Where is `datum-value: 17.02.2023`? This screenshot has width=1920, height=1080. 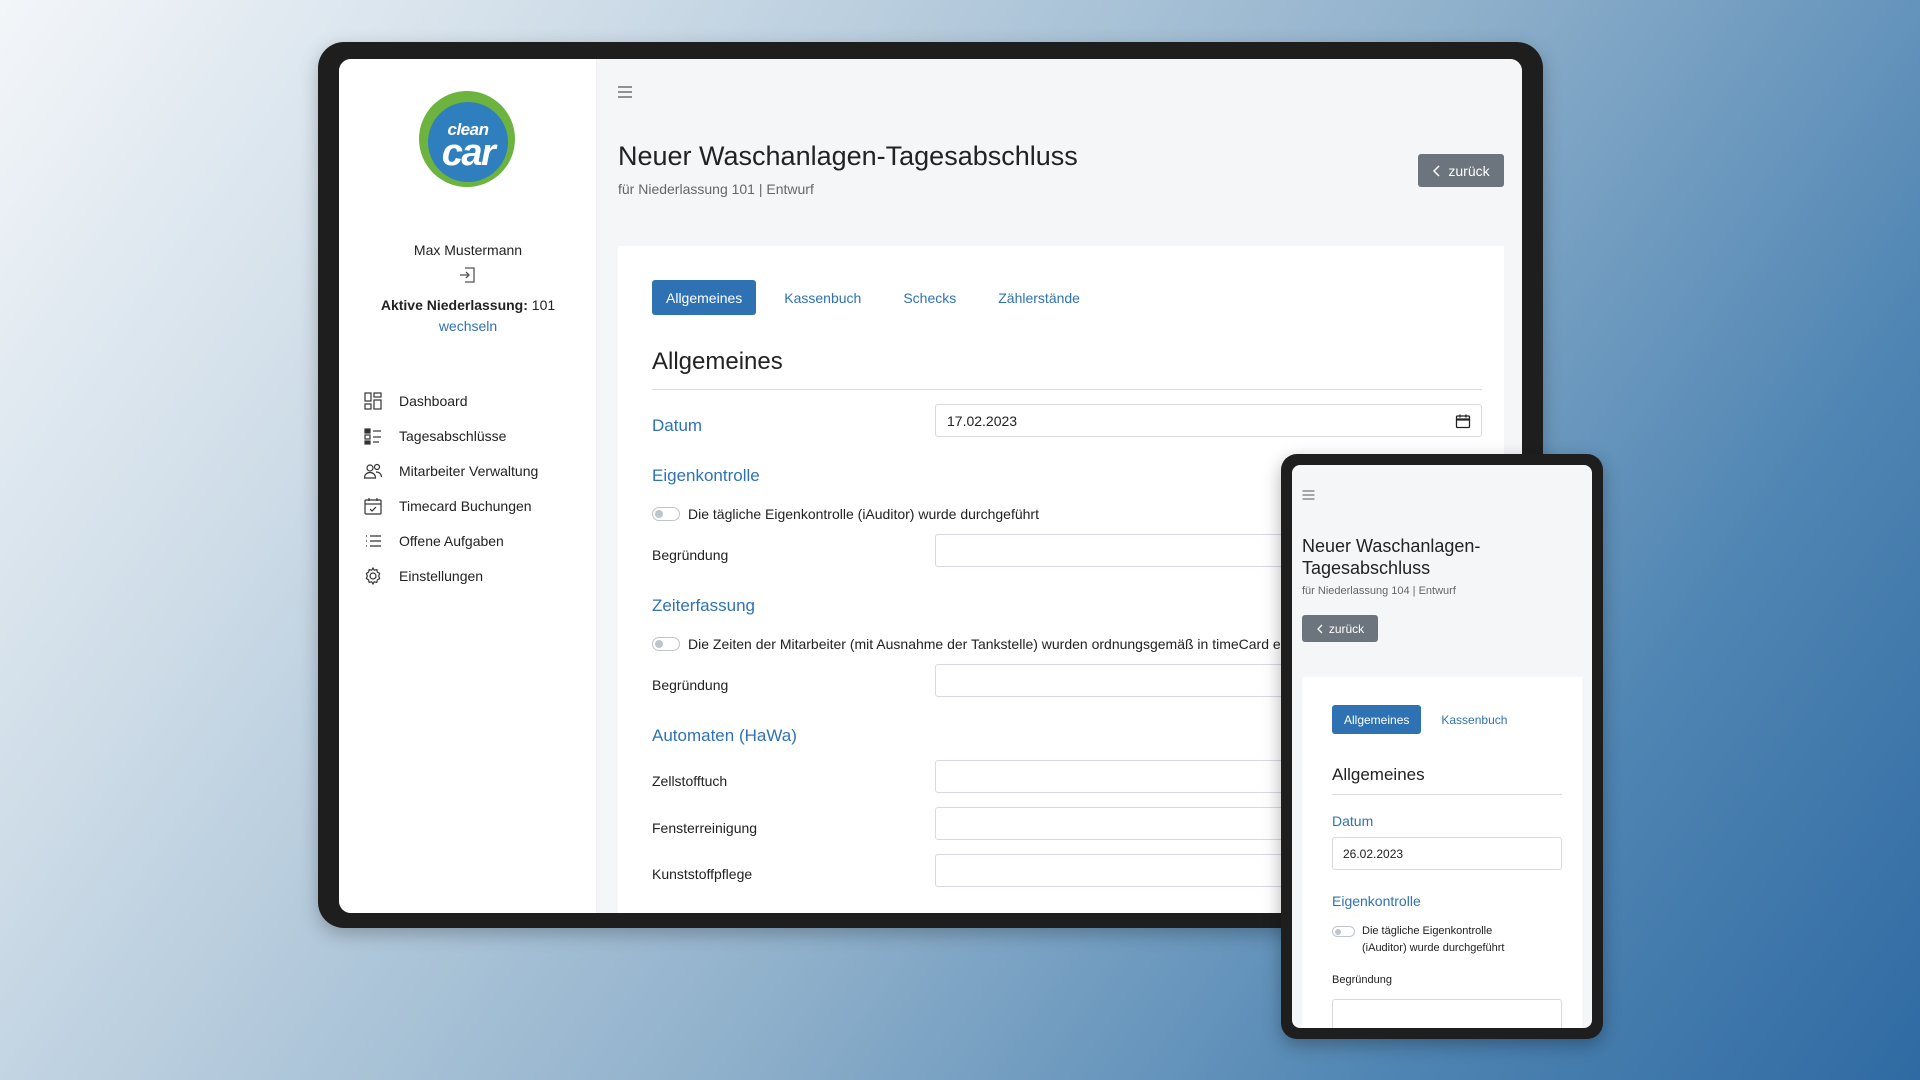 datum-value: 17.02.2023 is located at coordinates (982, 420).